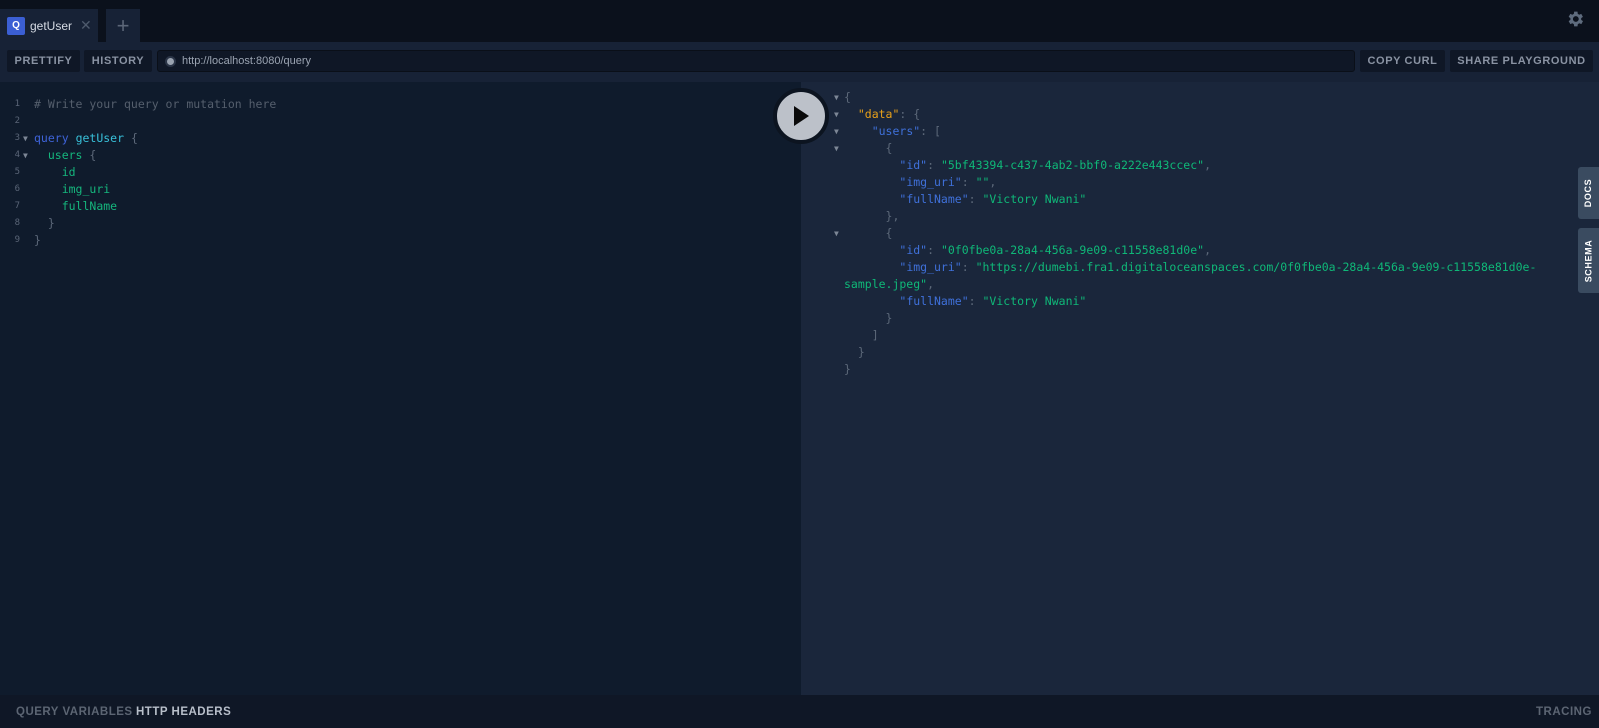 This screenshot has height=728, width=1599. I want to click on history-button: HISTORY, so click(118, 61).